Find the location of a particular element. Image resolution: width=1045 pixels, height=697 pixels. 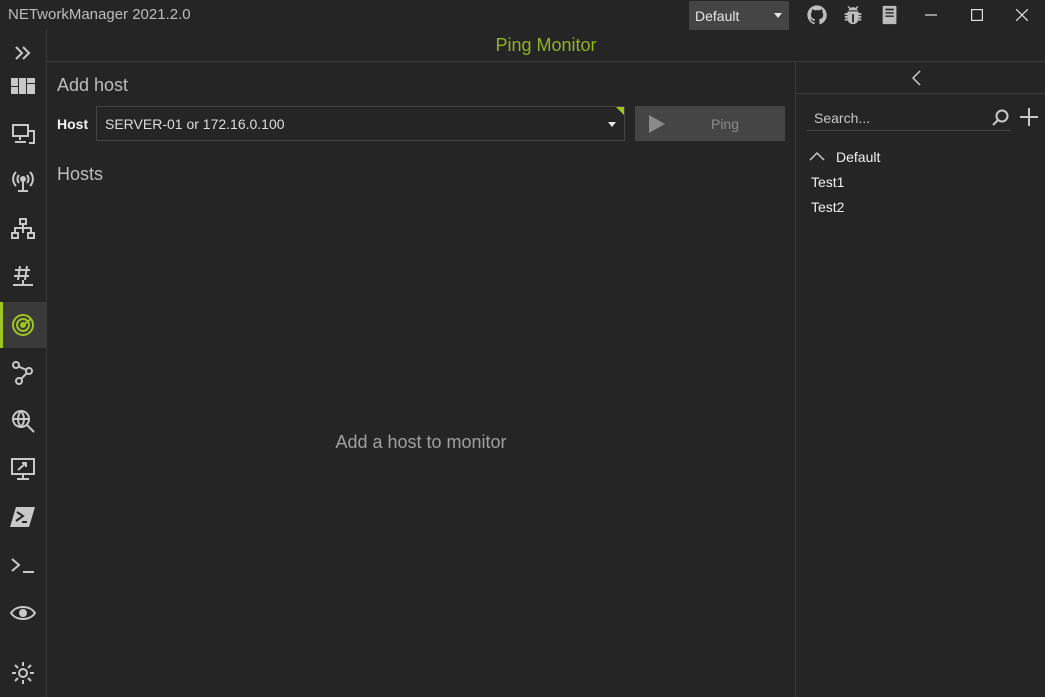

ping-button-label: Ping is located at coordinates (725, 124).